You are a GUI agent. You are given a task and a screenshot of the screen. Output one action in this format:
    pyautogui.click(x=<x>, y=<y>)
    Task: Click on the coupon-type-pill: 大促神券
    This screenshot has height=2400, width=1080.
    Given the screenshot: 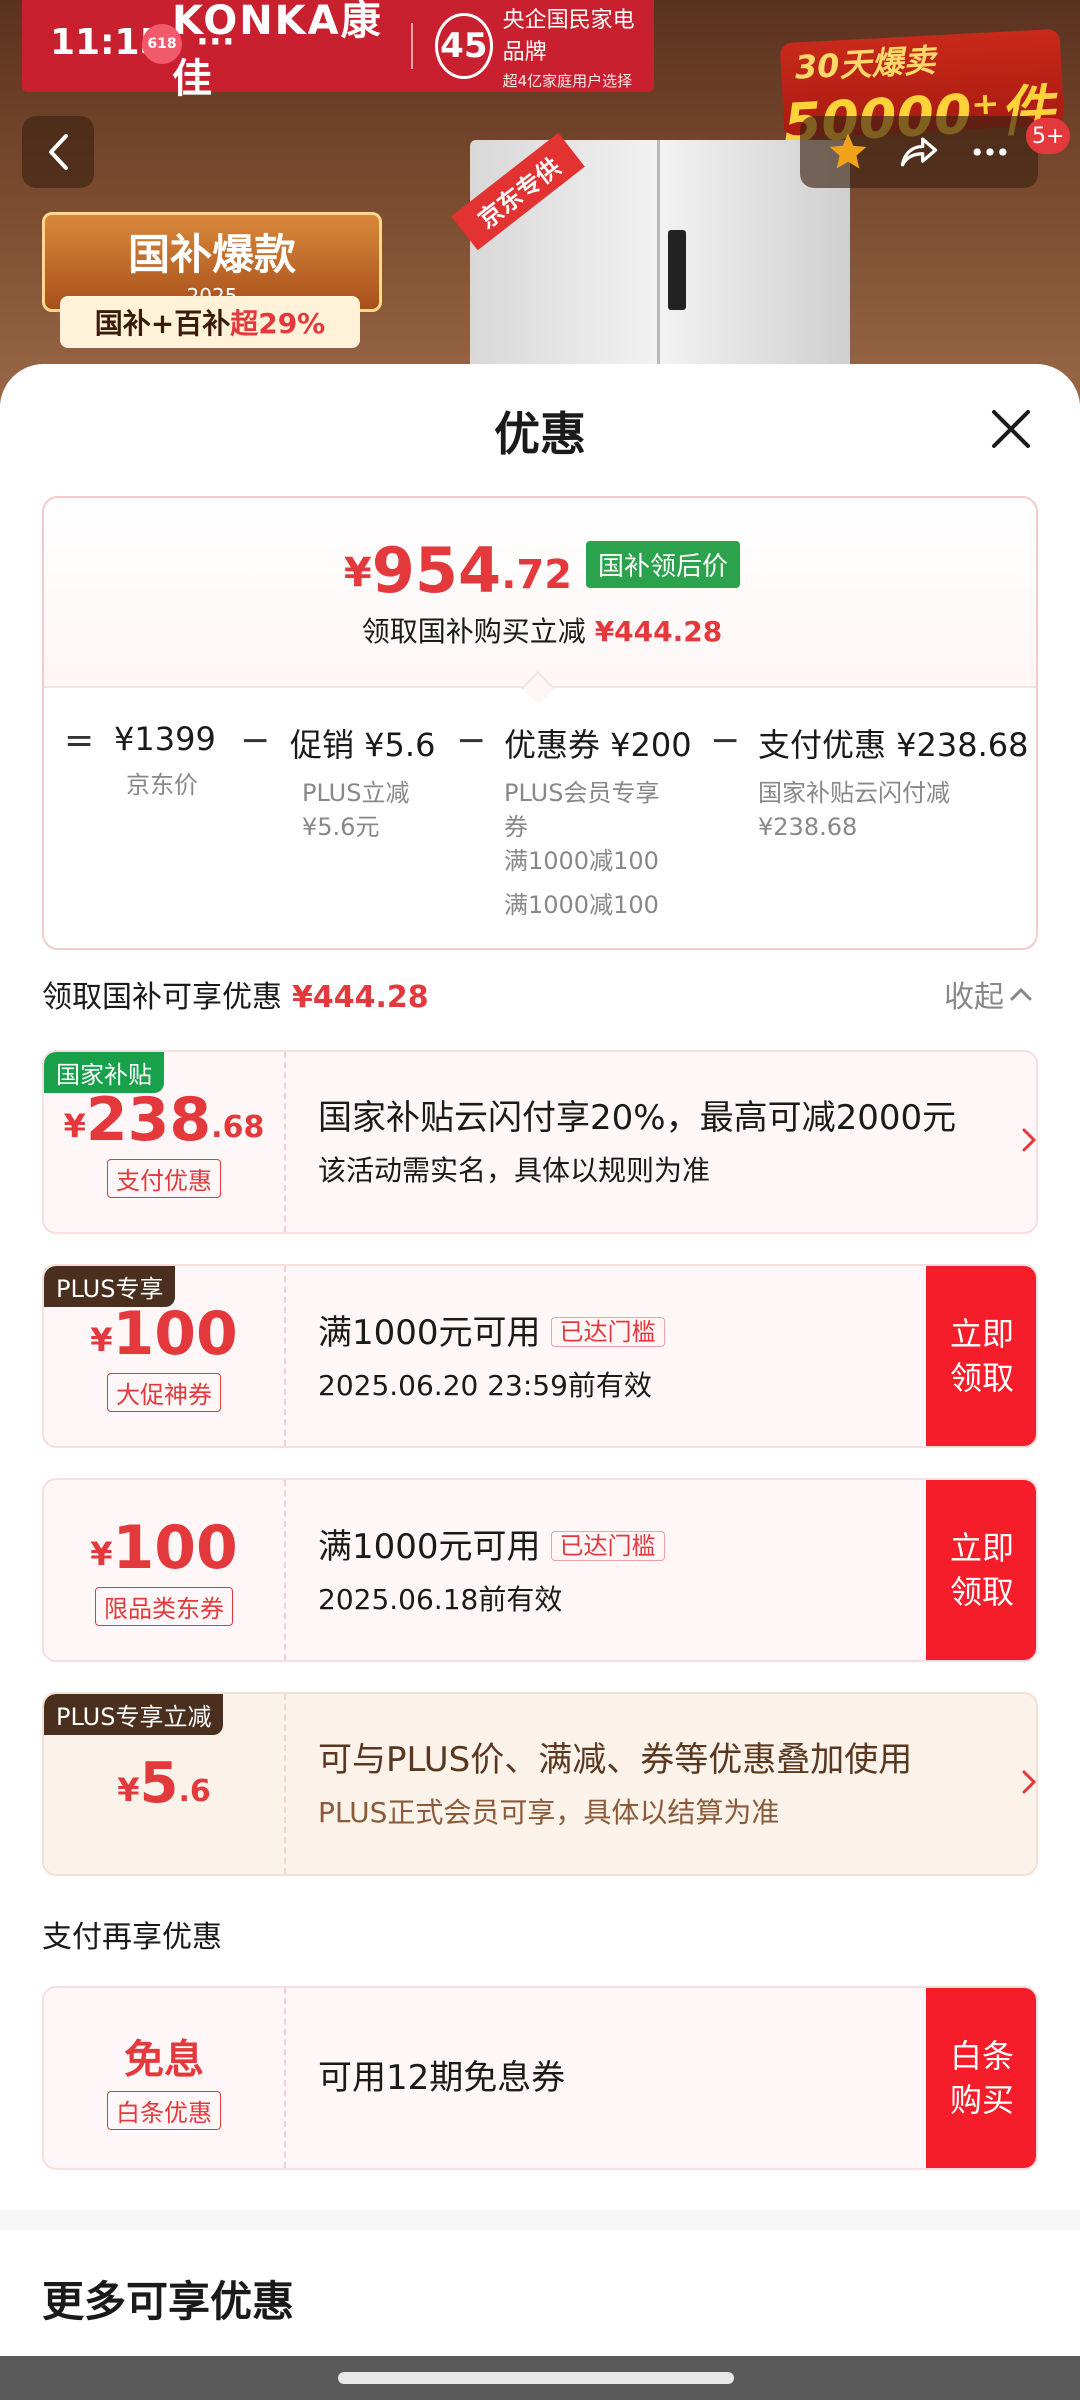 What is the action you would take?
    pyautogui.click(x=164, y=1392)
    